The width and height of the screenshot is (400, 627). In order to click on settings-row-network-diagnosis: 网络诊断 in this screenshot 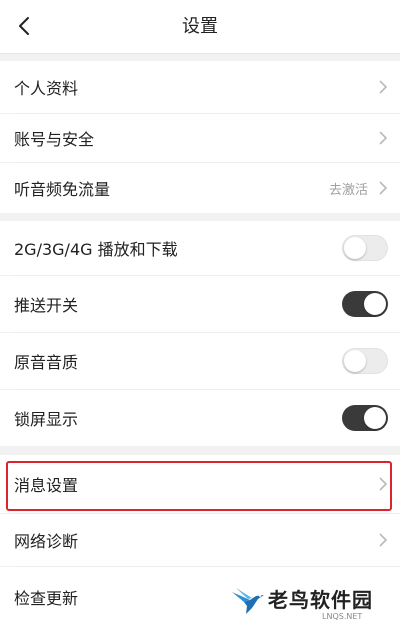, I will do `click(200, 540)`.